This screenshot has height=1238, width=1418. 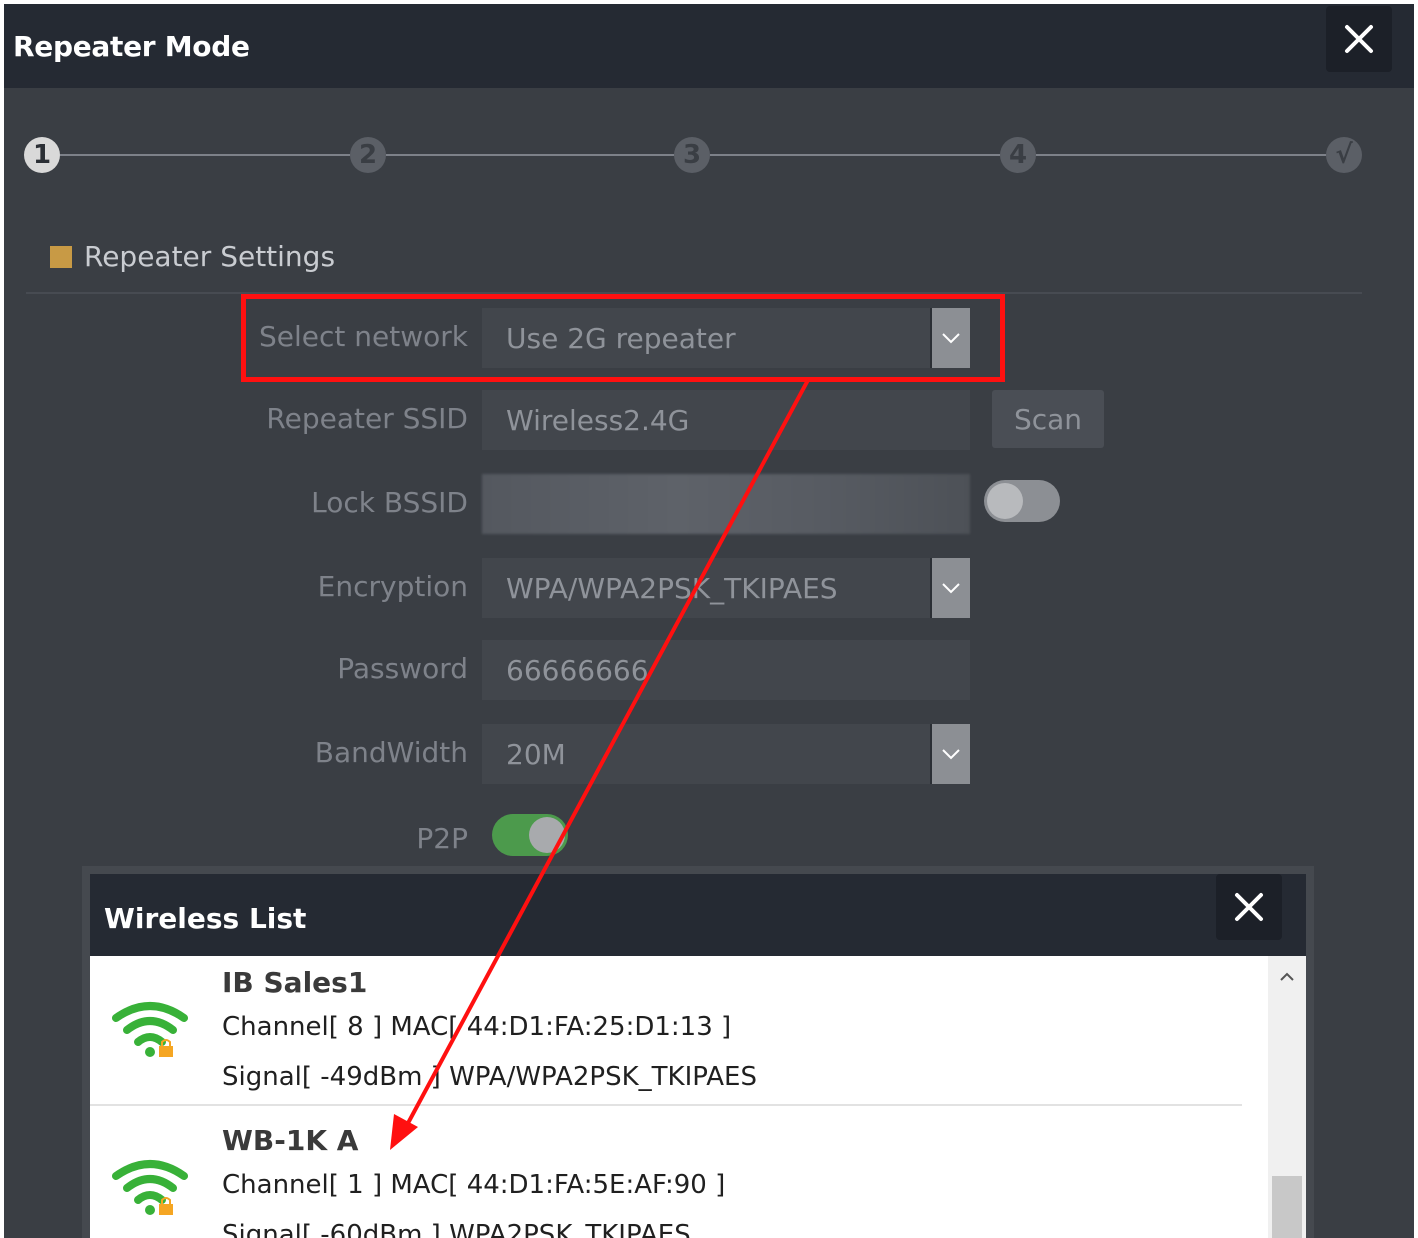 What do you see at coordinates (210, 256) in the screenshot?
I see `section-title: Repeater Settings` at bounding box center [210, 256].